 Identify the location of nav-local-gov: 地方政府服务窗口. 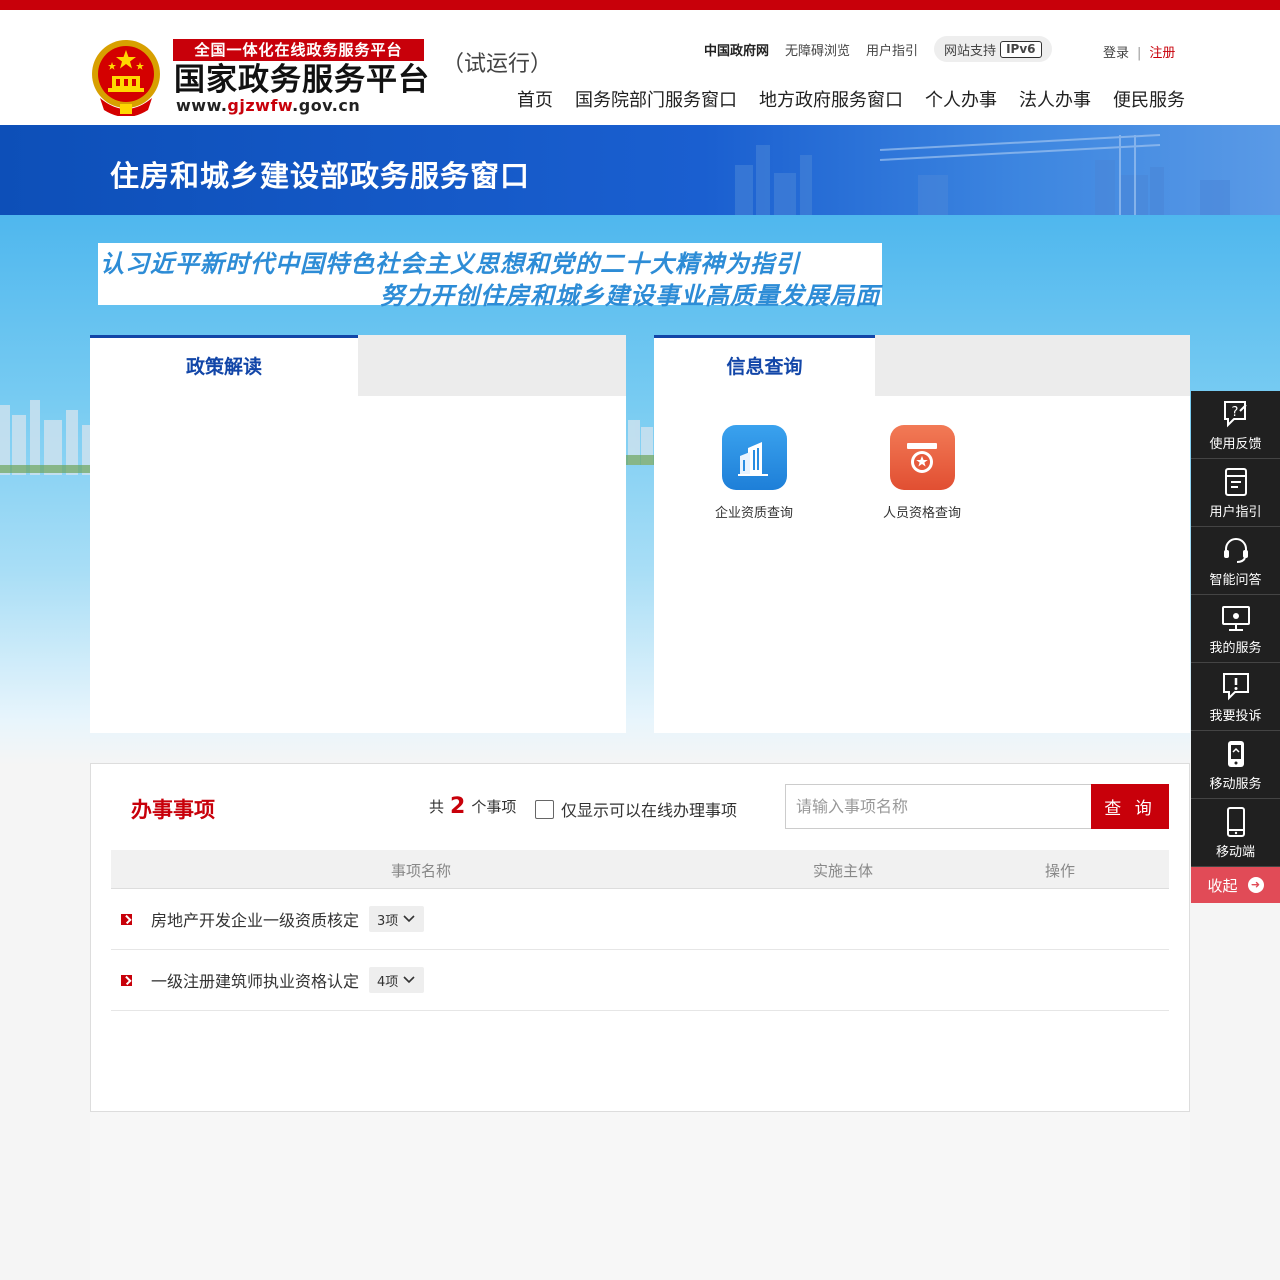
(831, 99).